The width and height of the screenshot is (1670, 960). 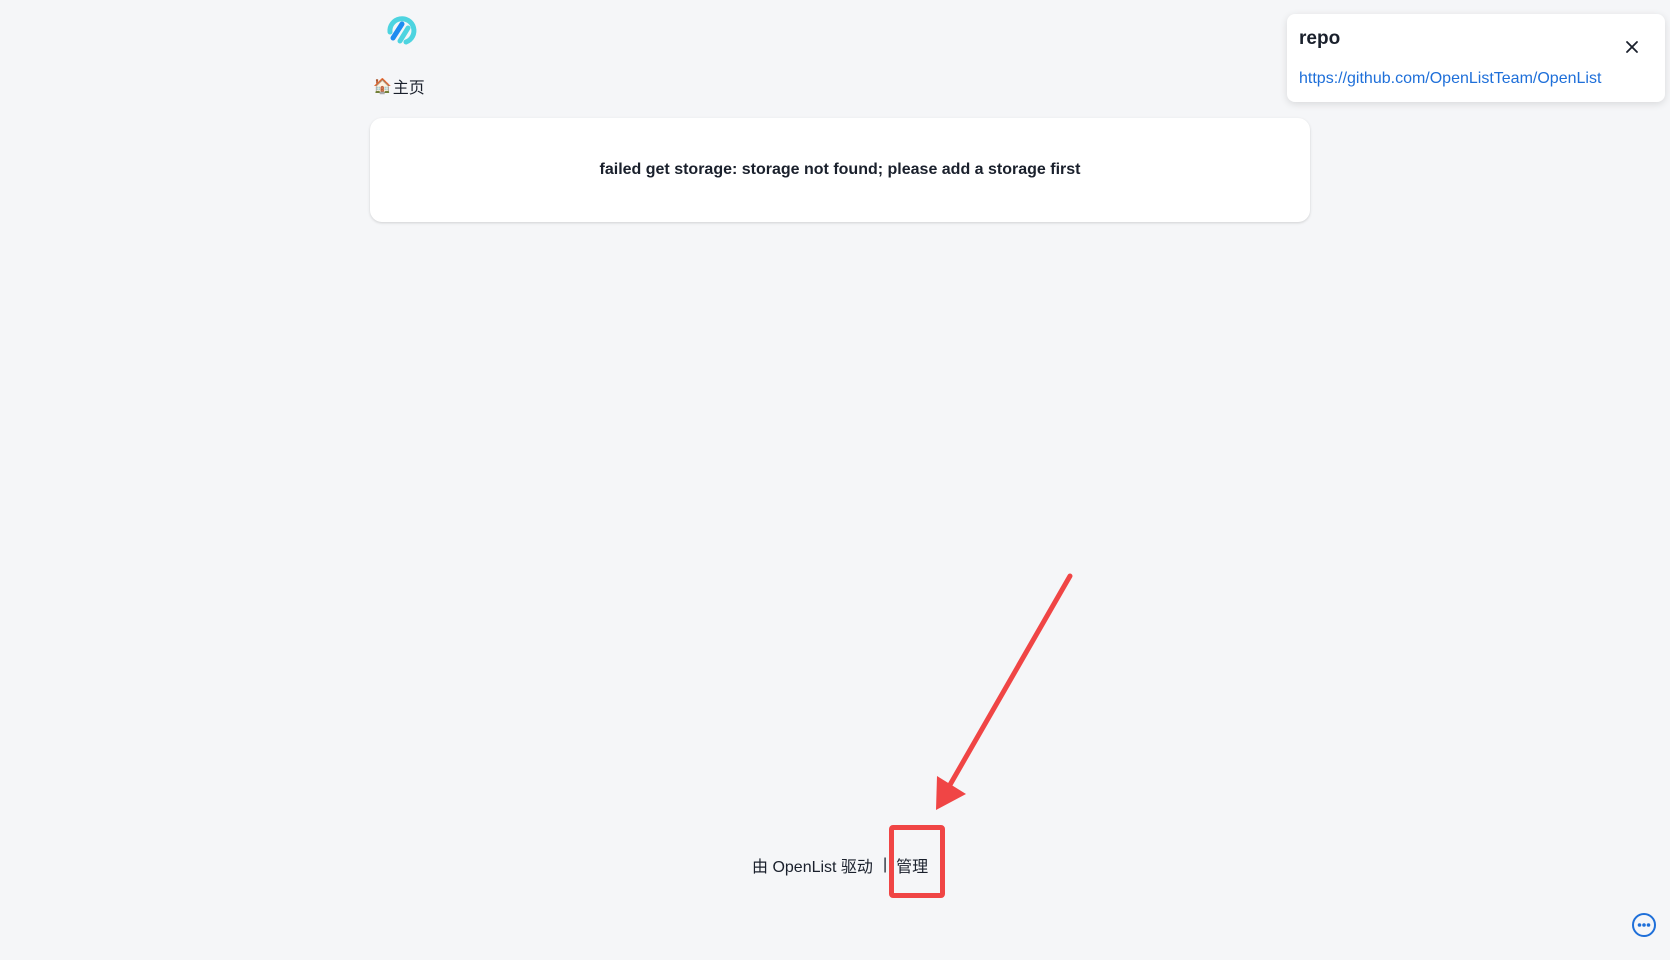 What do you see at coordinates (382, 86) in the screenshot?
I see `home-icon: 🏠` at bounding box center [382, 86].